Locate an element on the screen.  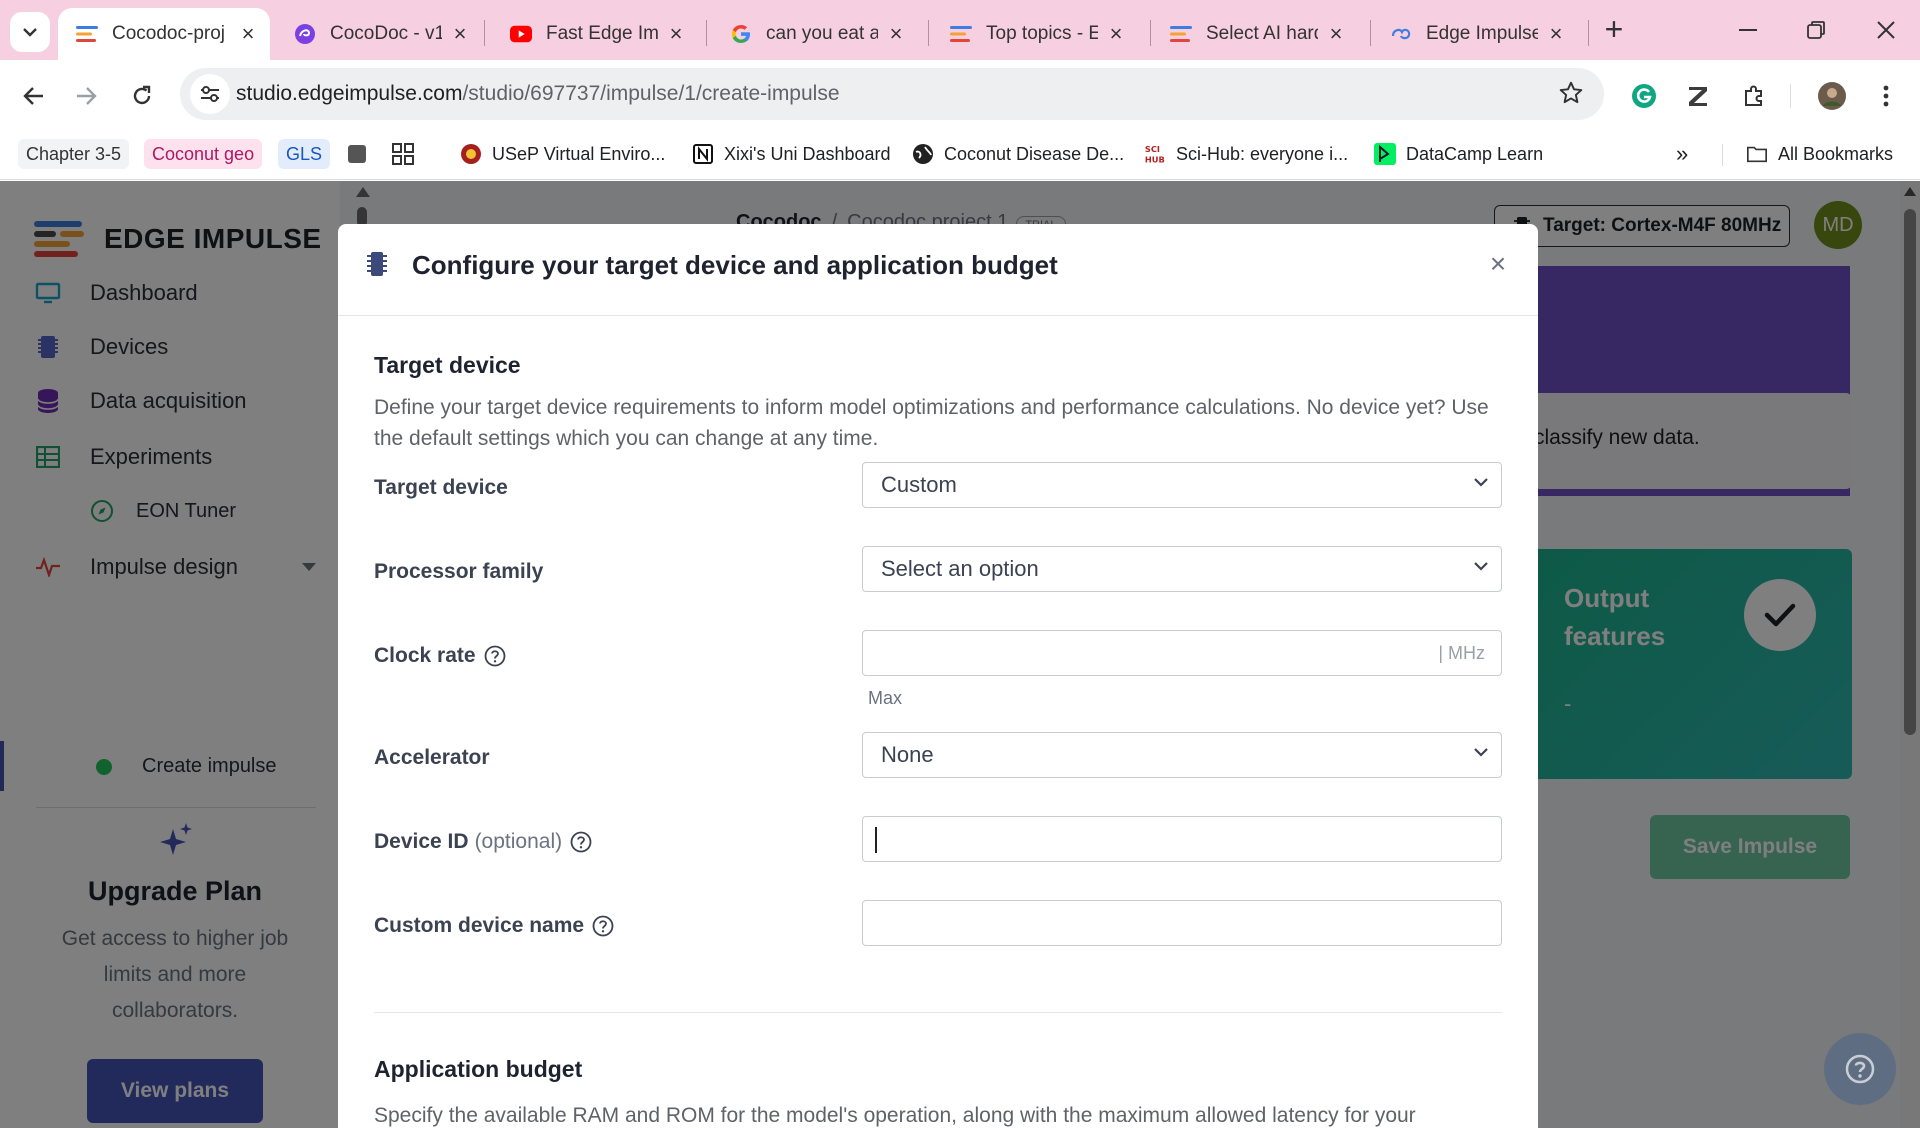
zotero-icon is located at coordinates (1698, 96).